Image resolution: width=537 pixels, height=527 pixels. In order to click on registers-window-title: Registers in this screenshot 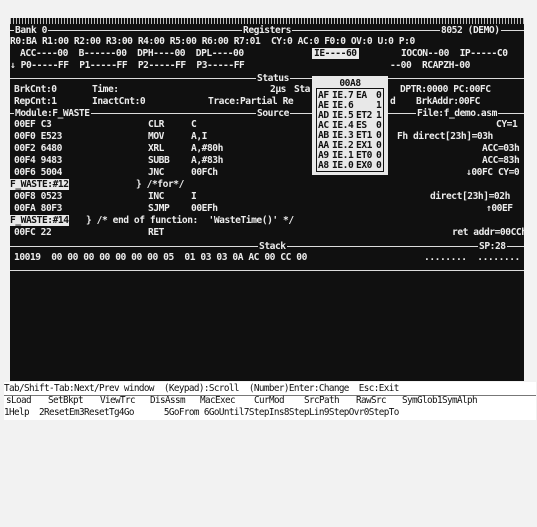, I will do `click(267, 30)`.